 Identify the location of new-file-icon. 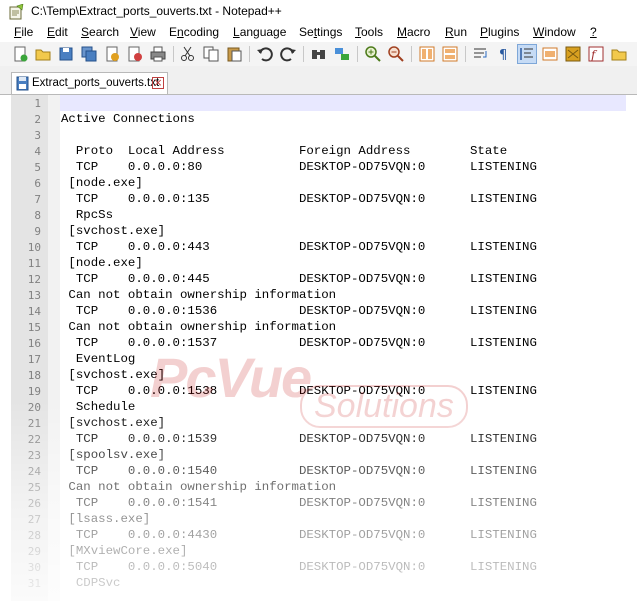
(20, 54).